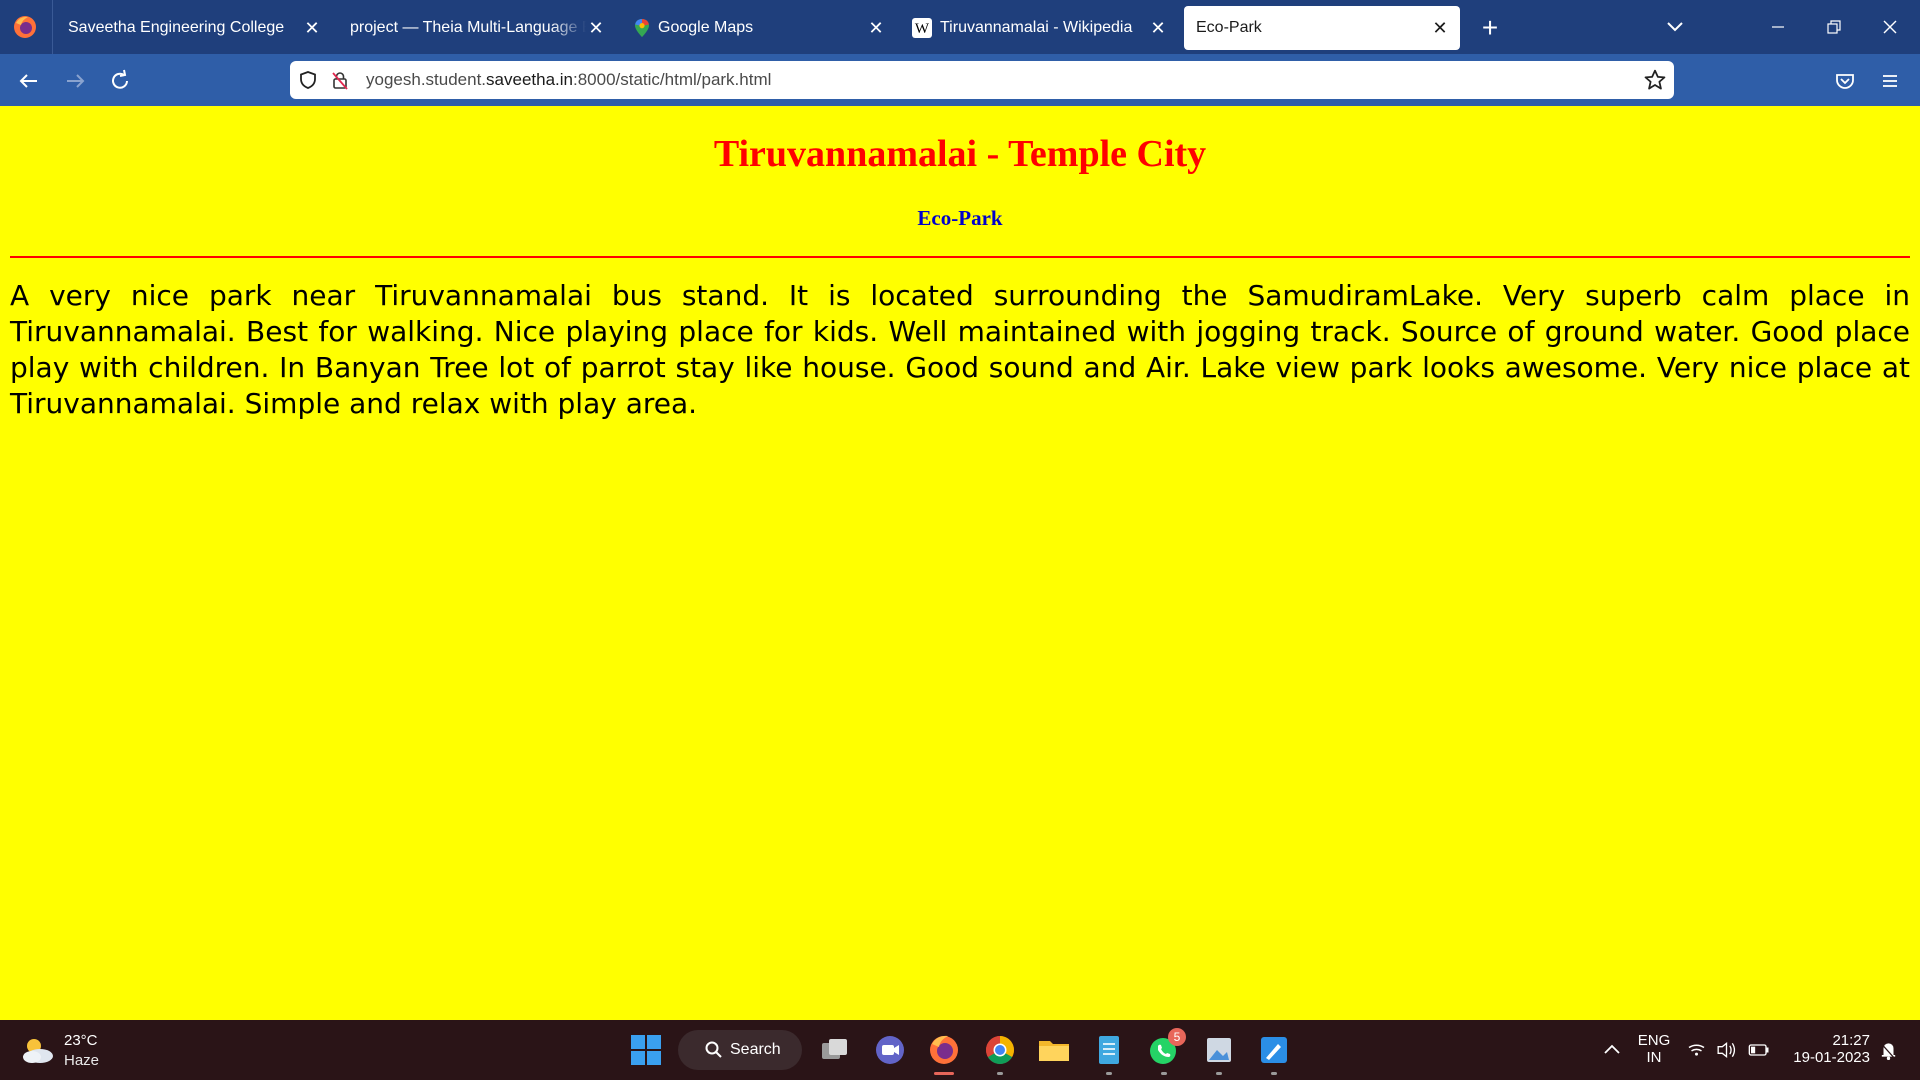 The image size is (1920, 1080). Describe the element at coordinates (120, 81) in the screenshot. I see `reload-icon` at that location.